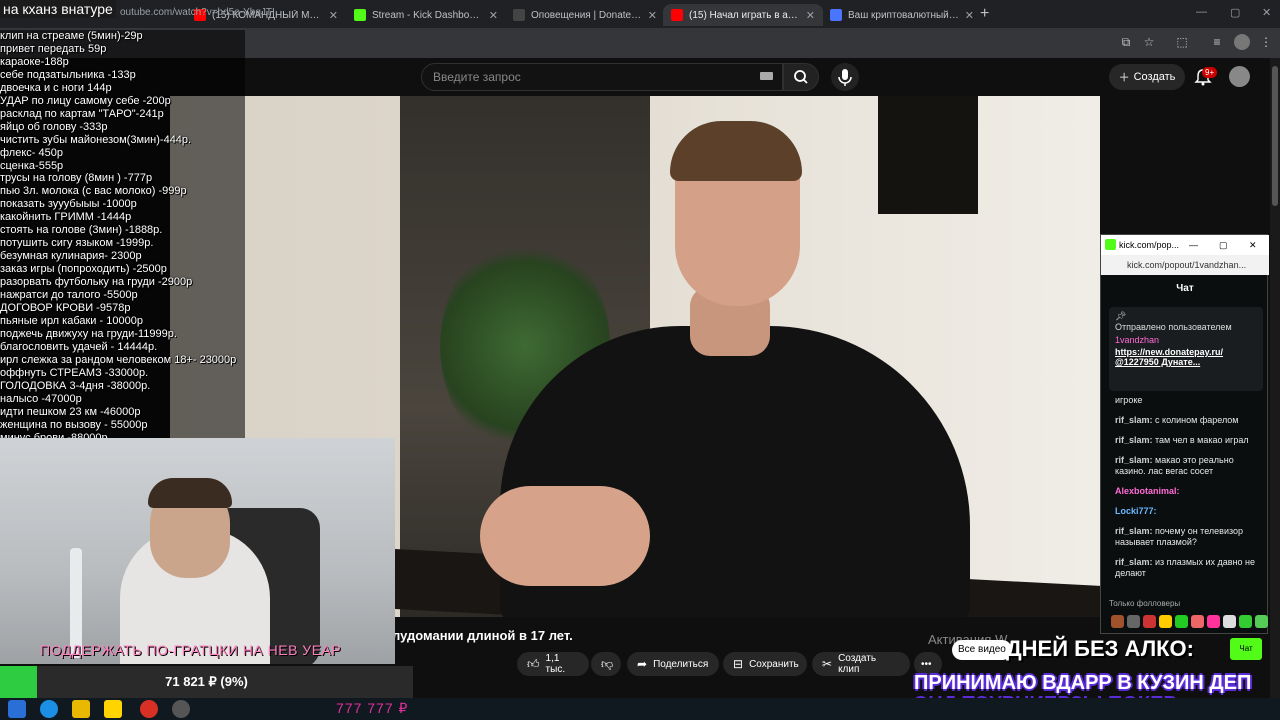 This screenshot has height=720, width=1280. I want to click on edge-icon, so click(49, 709).